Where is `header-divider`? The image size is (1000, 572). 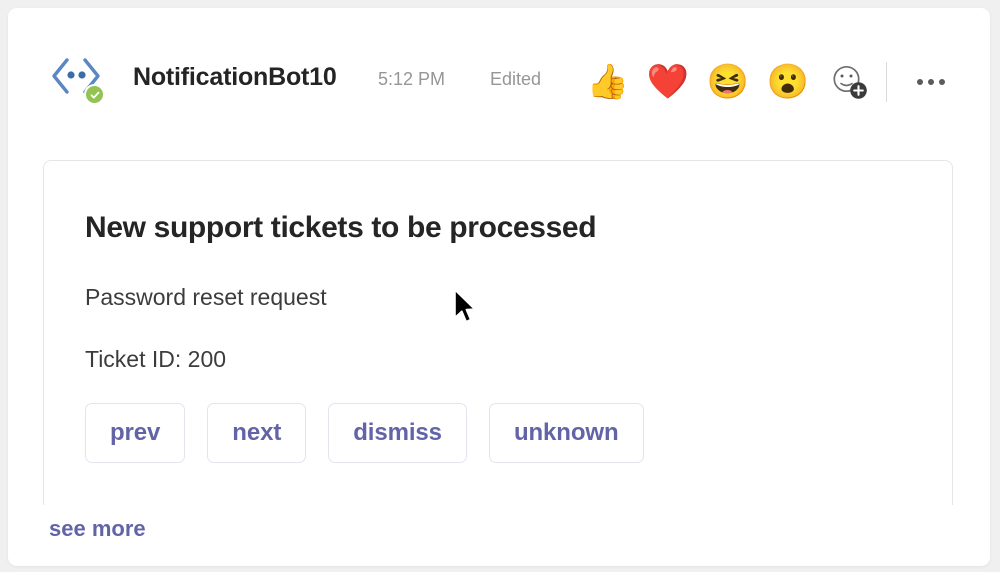 header-divider is located at coordinates (886, 82).